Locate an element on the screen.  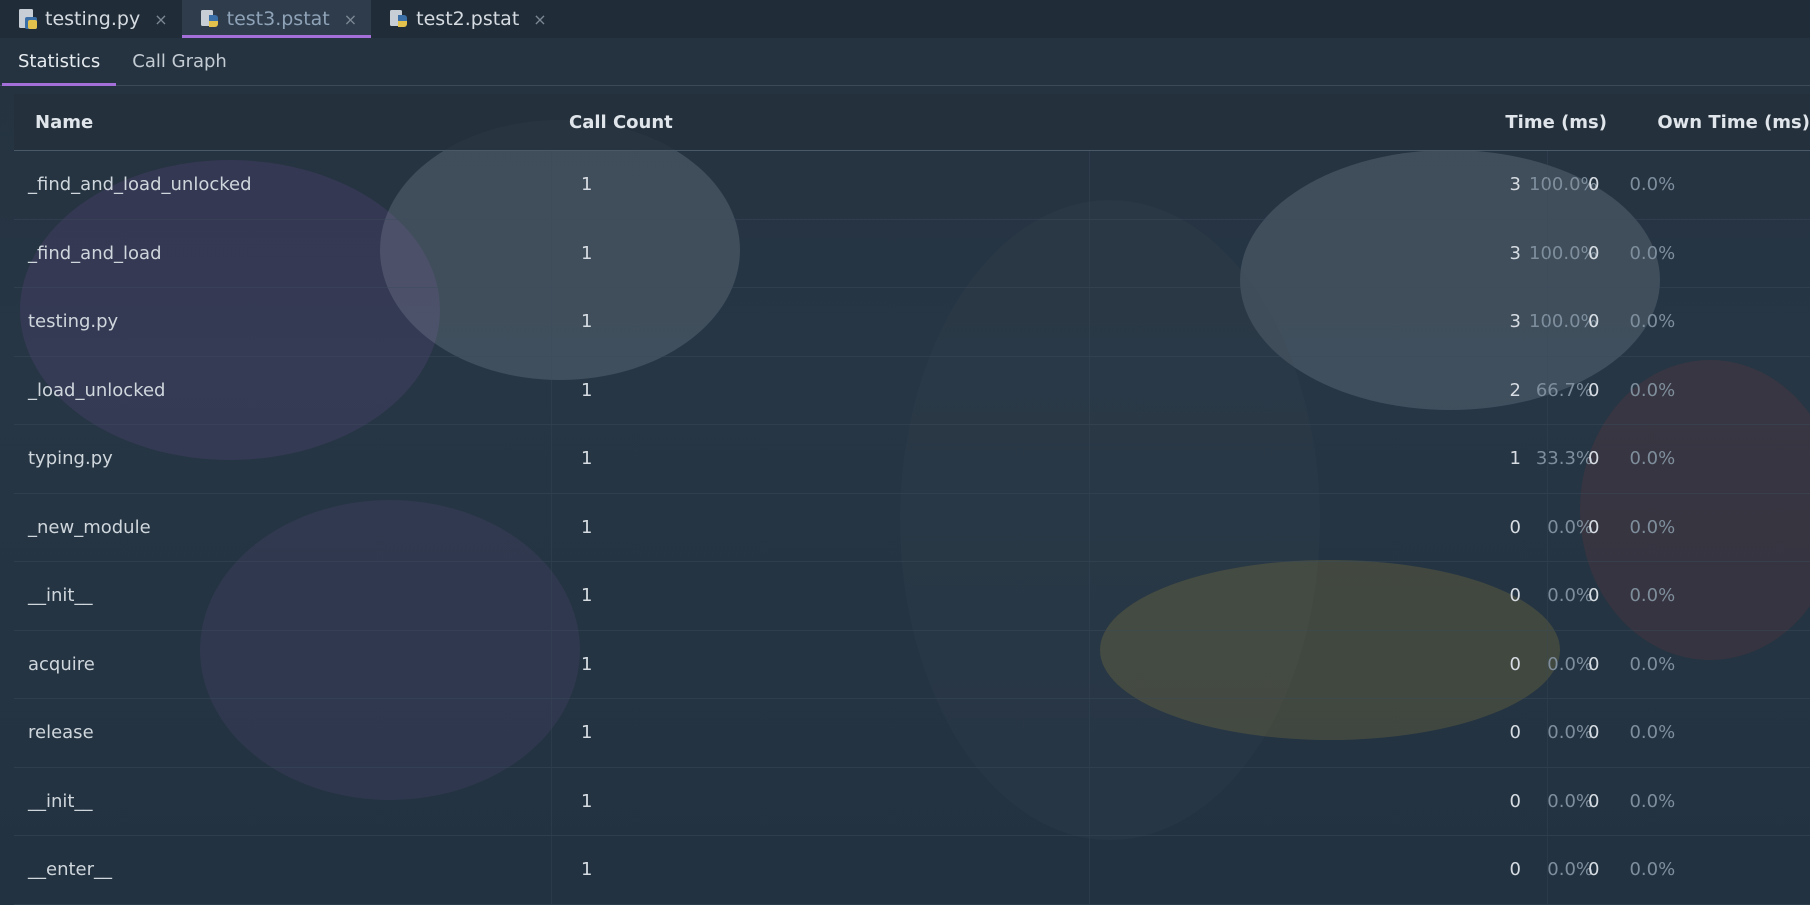
table-row: _find_and_load 1 3 100.0% 0 0.0% is located at coordinates (912, 253).